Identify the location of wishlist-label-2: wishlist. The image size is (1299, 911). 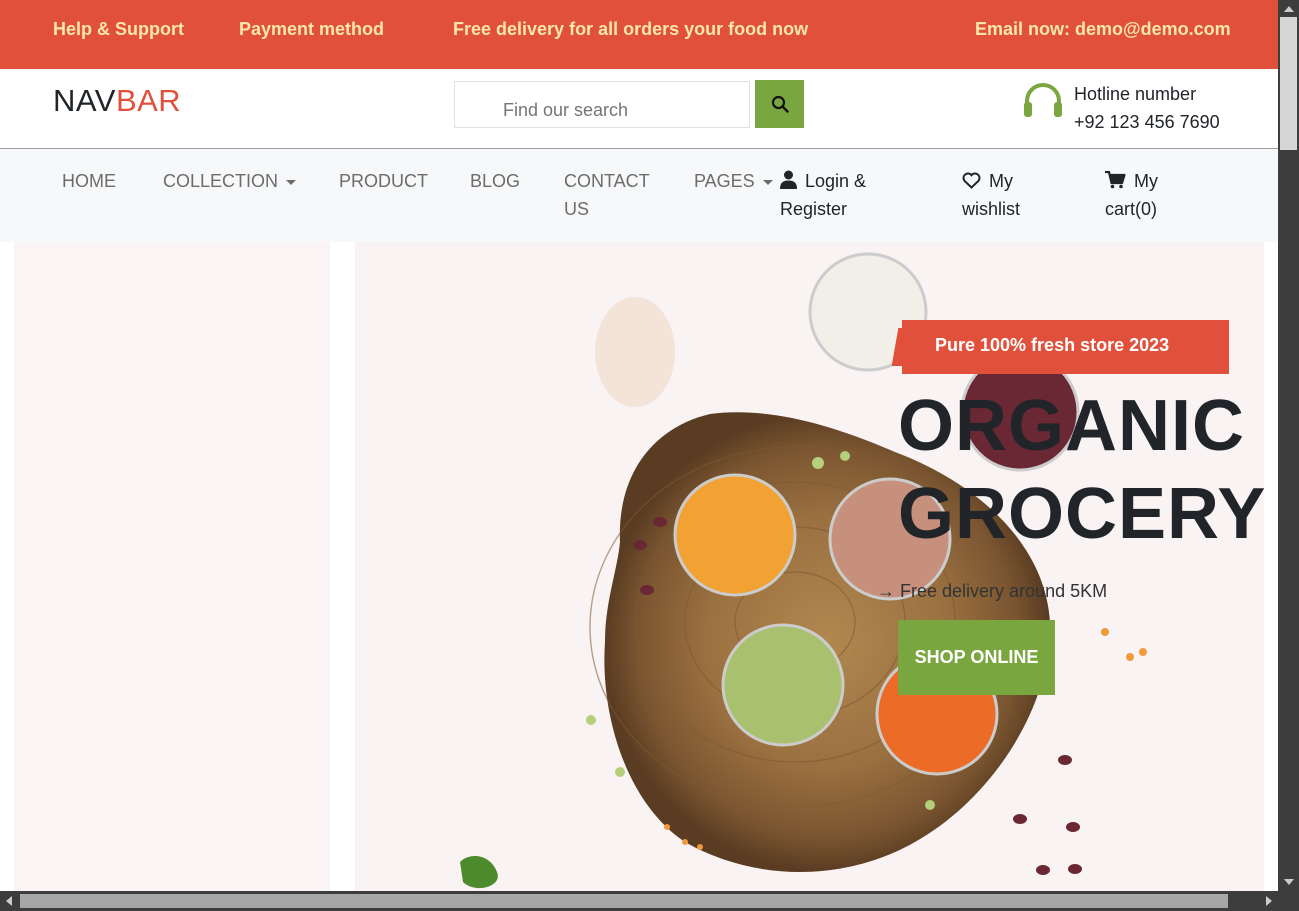
(991, 209).